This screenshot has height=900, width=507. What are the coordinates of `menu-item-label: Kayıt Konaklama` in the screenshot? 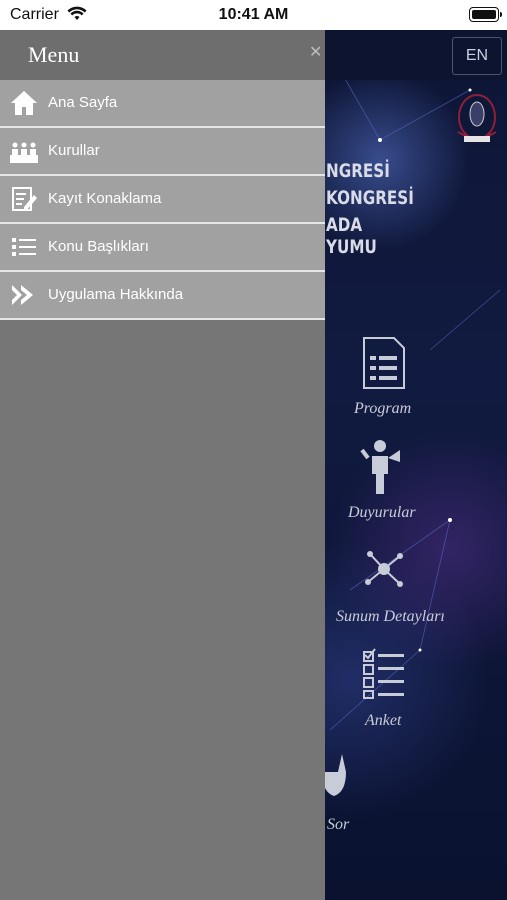 It's located at (105, 198).